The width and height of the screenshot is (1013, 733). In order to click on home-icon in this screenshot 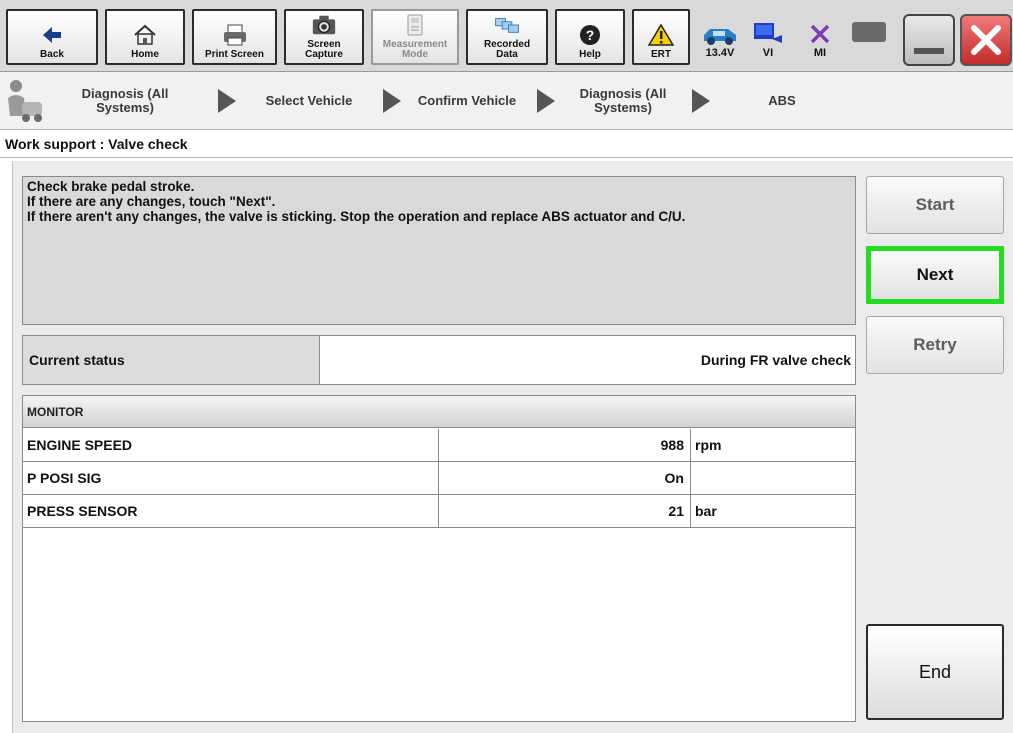, I will do `click(145, 35)`.